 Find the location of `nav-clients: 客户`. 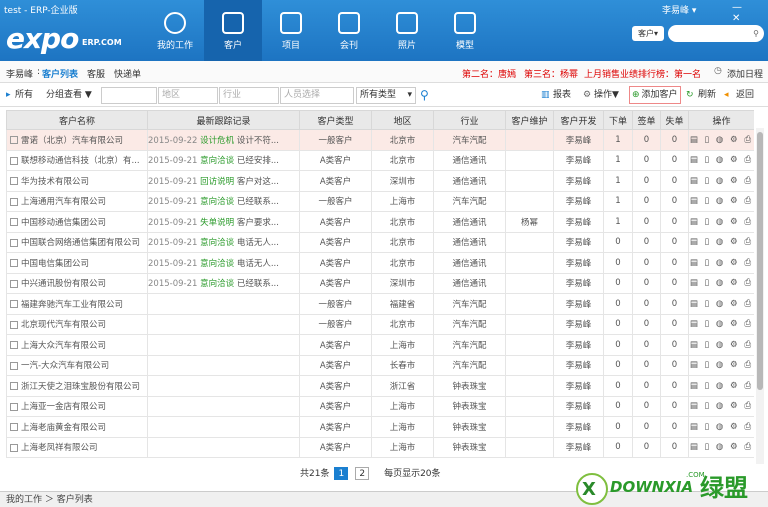

nav-clients: 客户 is located at coordinates (233, 30).